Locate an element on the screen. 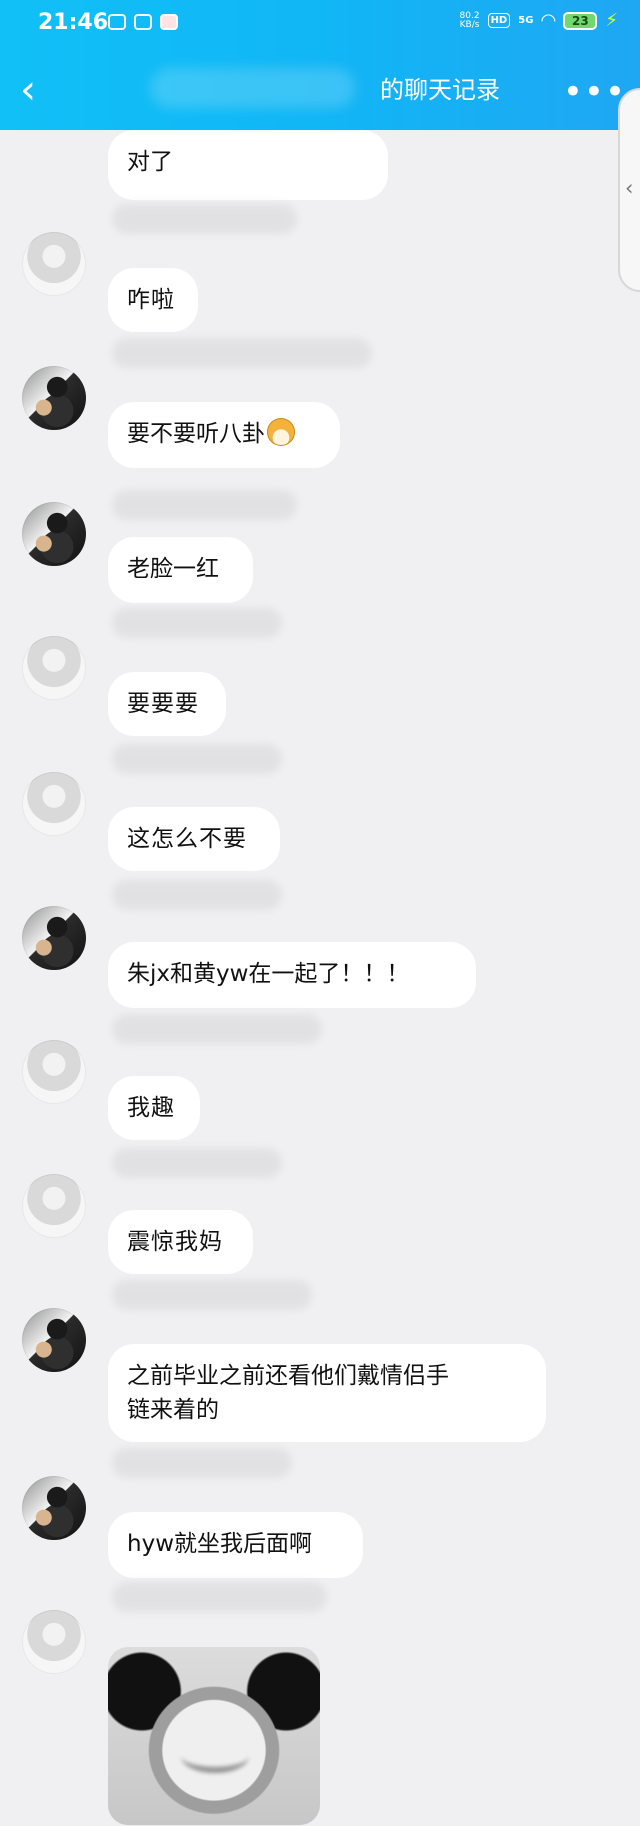 Image resolution: width=640 pixels, height=1826 pixels. message-text: 震惊我妈 is located at coordinates (175, 1242).